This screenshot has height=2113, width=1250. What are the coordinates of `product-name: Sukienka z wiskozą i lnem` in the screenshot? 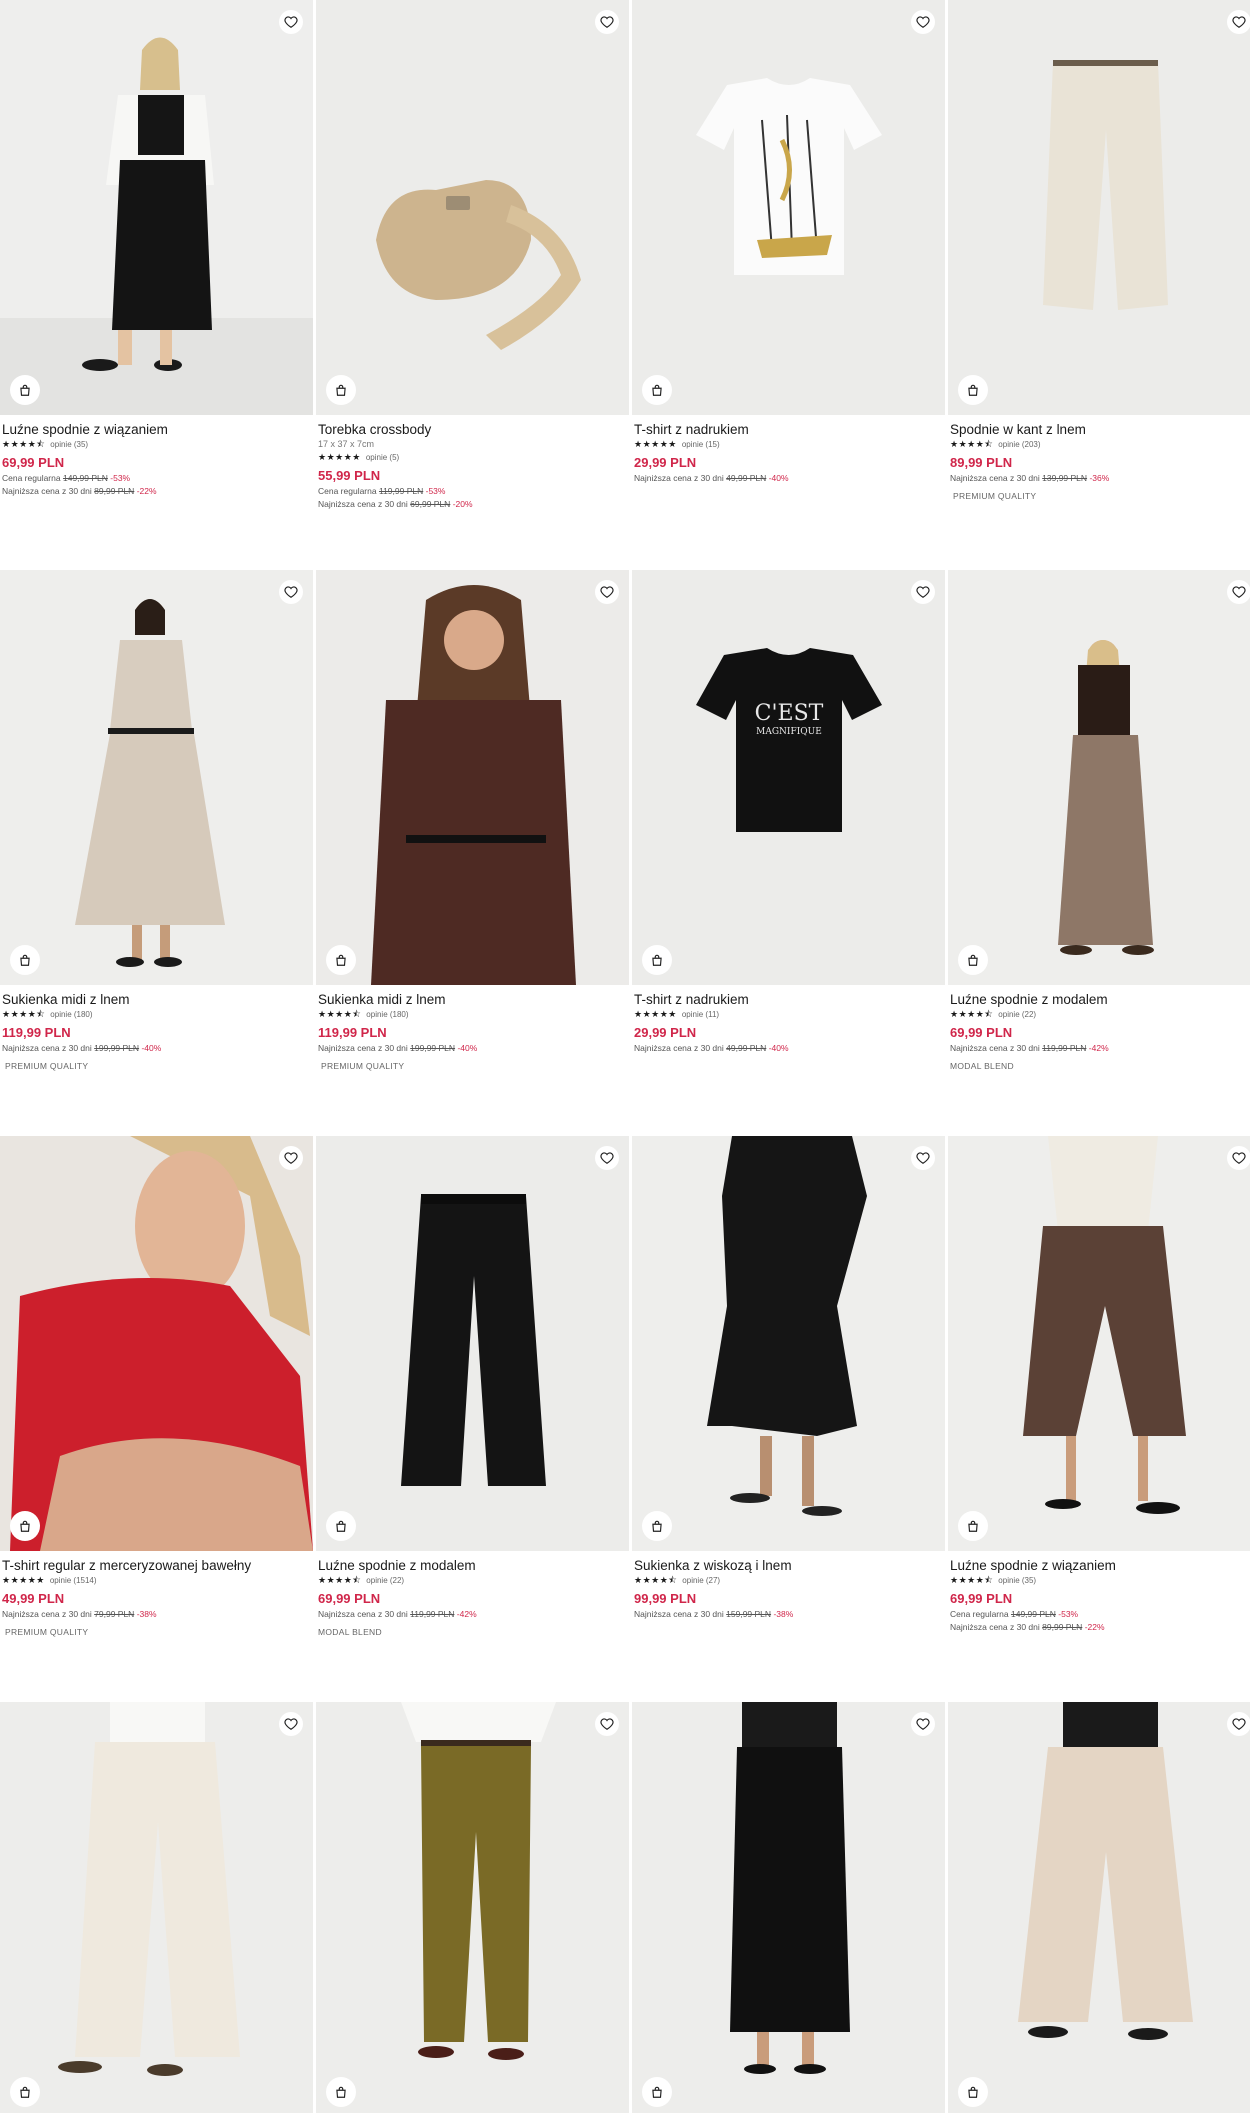 It's located at (788, 1565).